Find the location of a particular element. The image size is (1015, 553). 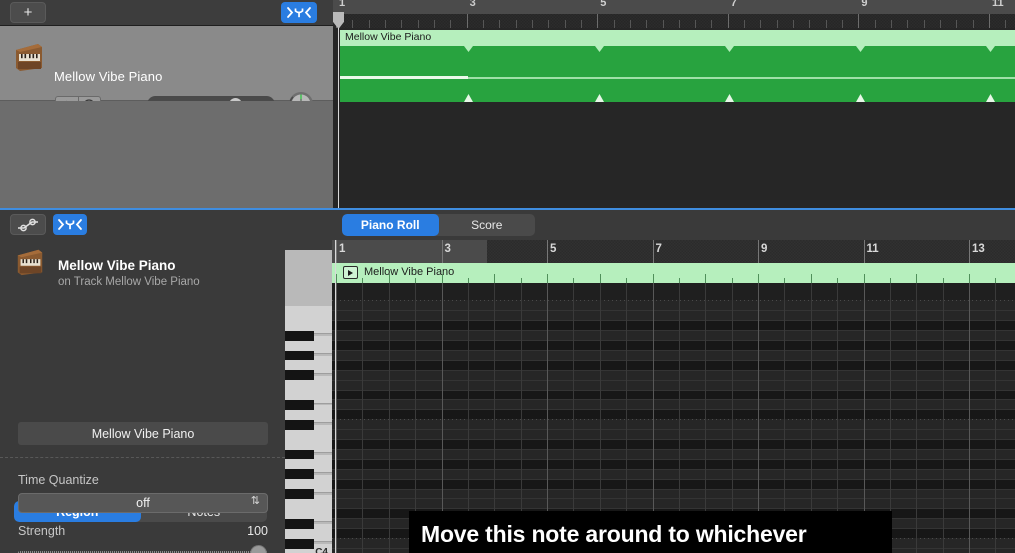

editor-tuner-button is located at coordinates (70, 224).